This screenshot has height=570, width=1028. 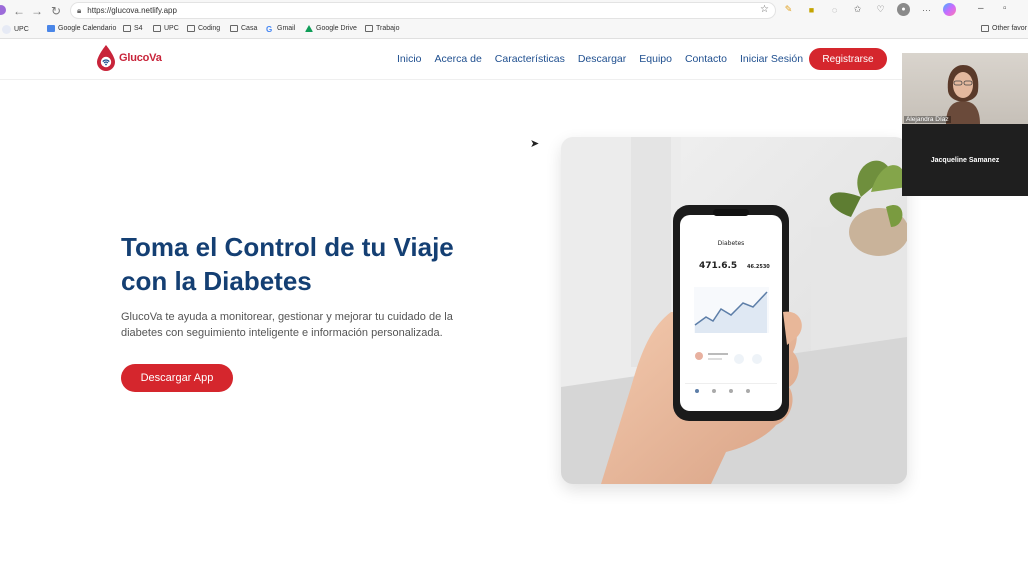 I want to click on address-bar: 🔒︎ https://glucova.netlify.app ☆, so click(x=423, y=10).